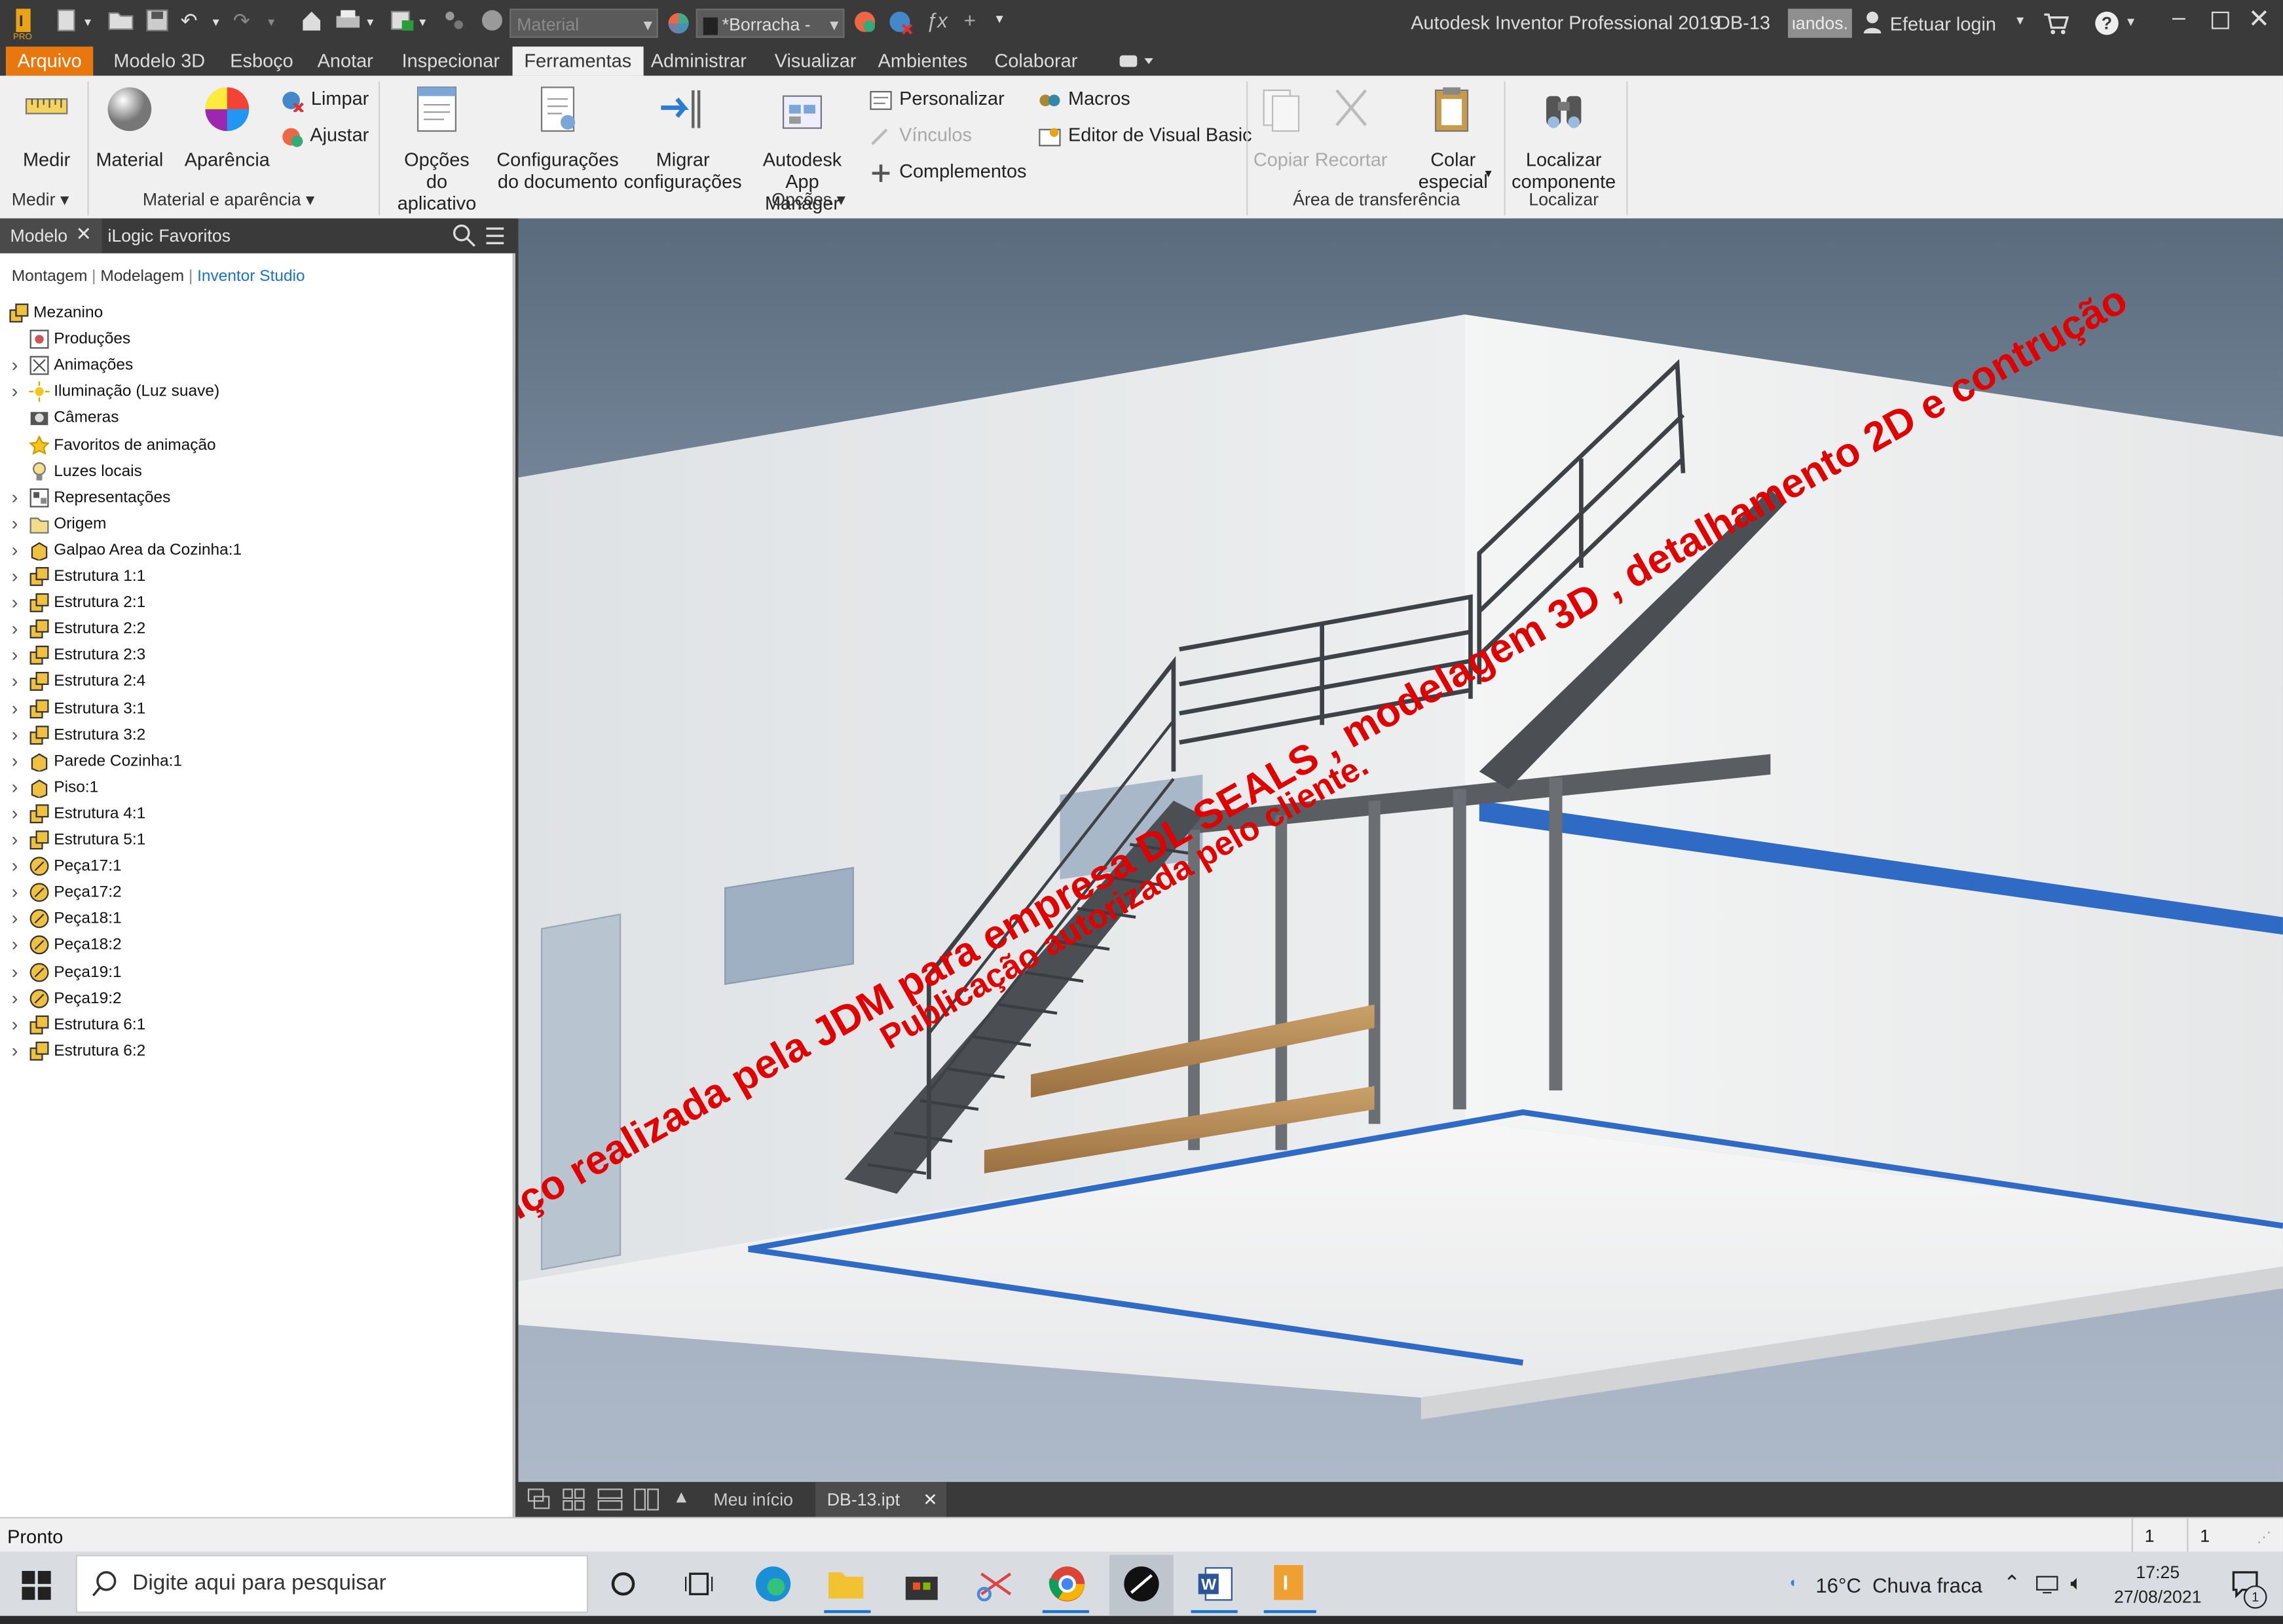  What do you see at coordinates (1792, 1583) in the screenshot?
I see `weather-icon: ◖` at bounding box center [1792, 1583].